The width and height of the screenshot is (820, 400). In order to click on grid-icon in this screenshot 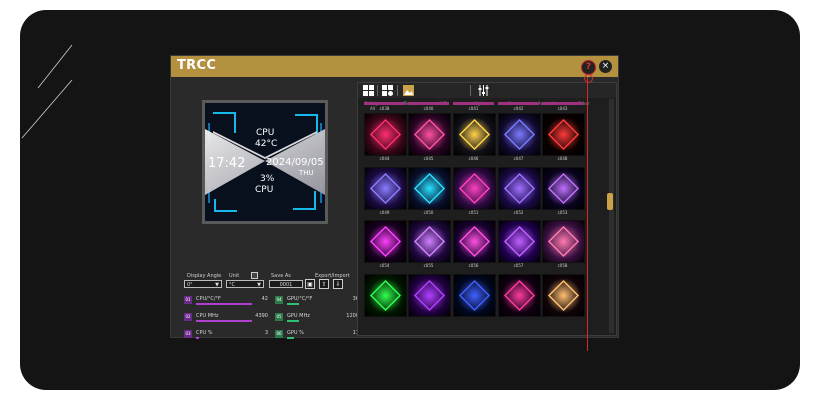, I will do `click(368, 90)`.